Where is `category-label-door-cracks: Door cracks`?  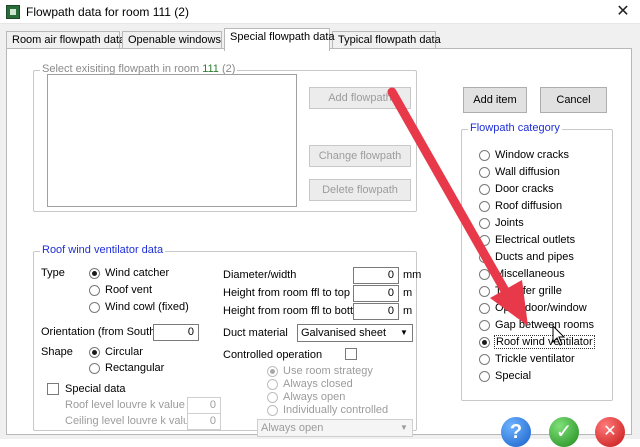
category-label-door-cracks: Door cracks is located at coordinates (524, 189).